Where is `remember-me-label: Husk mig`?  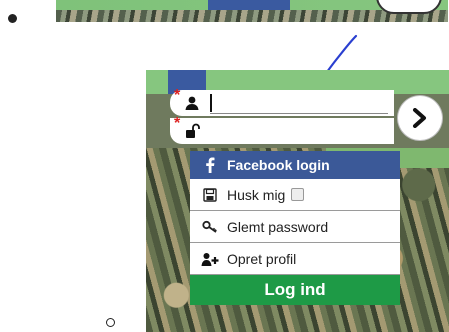
remember-me-label: Husk mig is located at coordinates (256, 194).